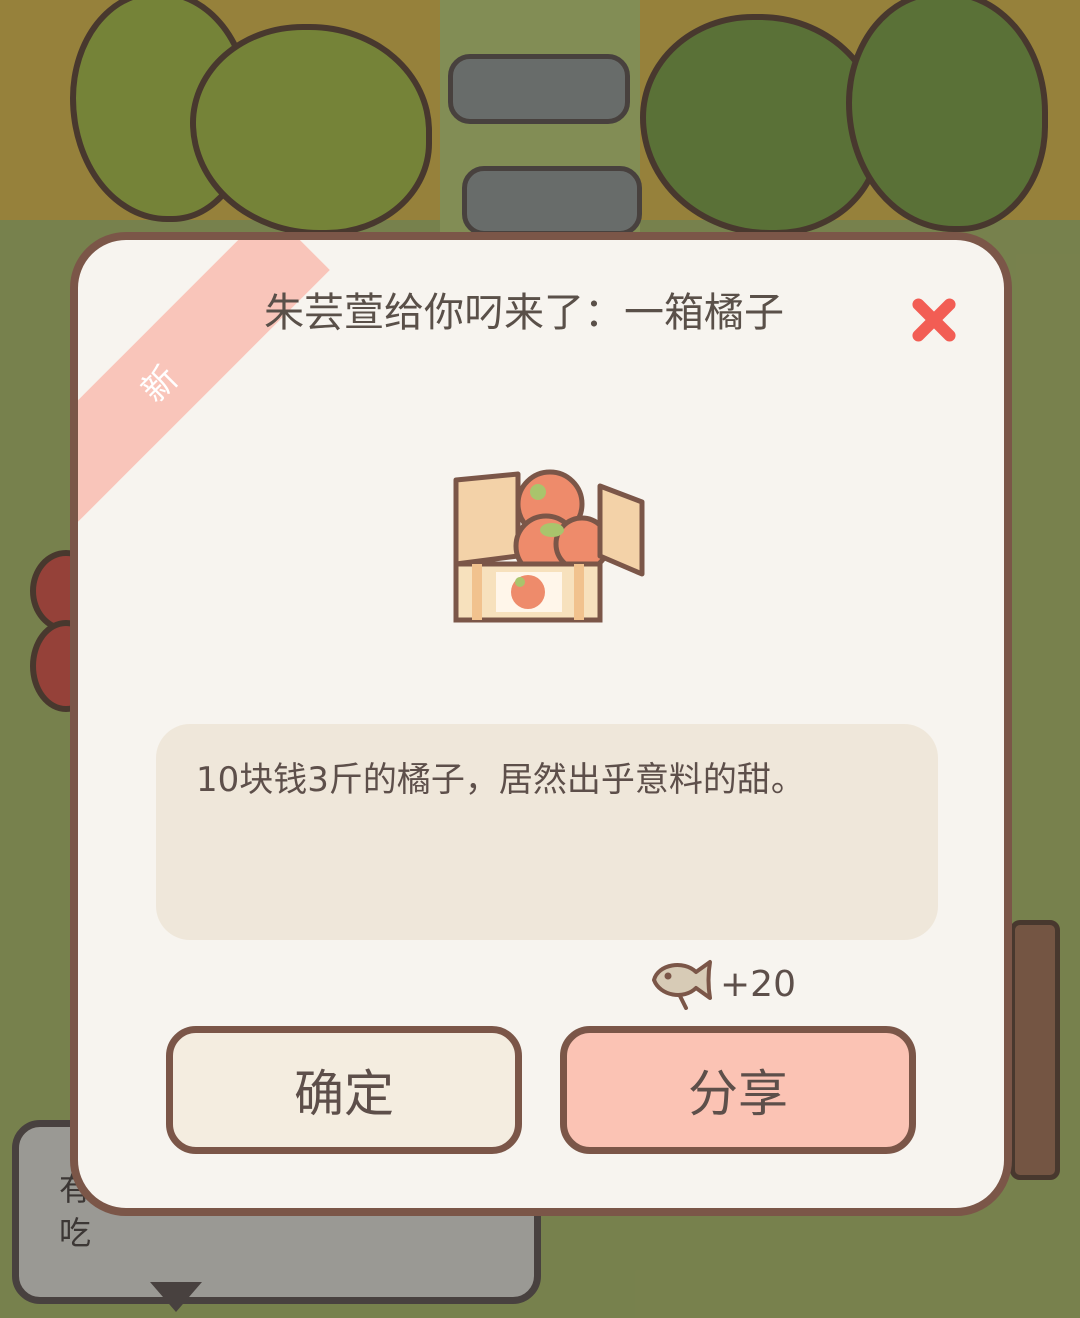 The height and width of the screenshot is (1318, 1080). Describe the element at coordinates (758, 984) in the screenshot. I see `reward-amount: +20` at that location.